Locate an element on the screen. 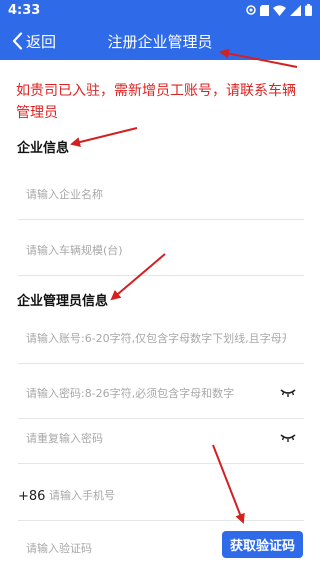  status-time: 4:33 is located at coordinates (24, 10).